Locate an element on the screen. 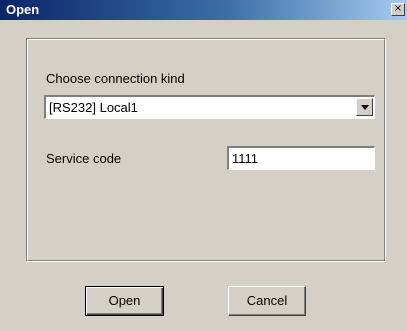  dropdown-button is located at coordinates (364, 107).